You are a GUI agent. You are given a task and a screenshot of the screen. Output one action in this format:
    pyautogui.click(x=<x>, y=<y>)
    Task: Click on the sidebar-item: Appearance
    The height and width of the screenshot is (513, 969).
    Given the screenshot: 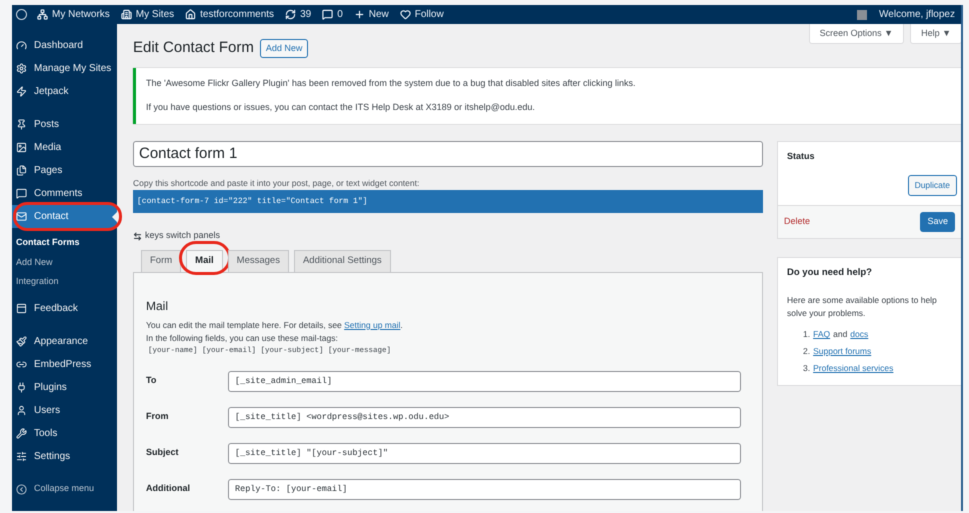 What is the action you would take?
    pyautogui.click(x=64, y=341)
    